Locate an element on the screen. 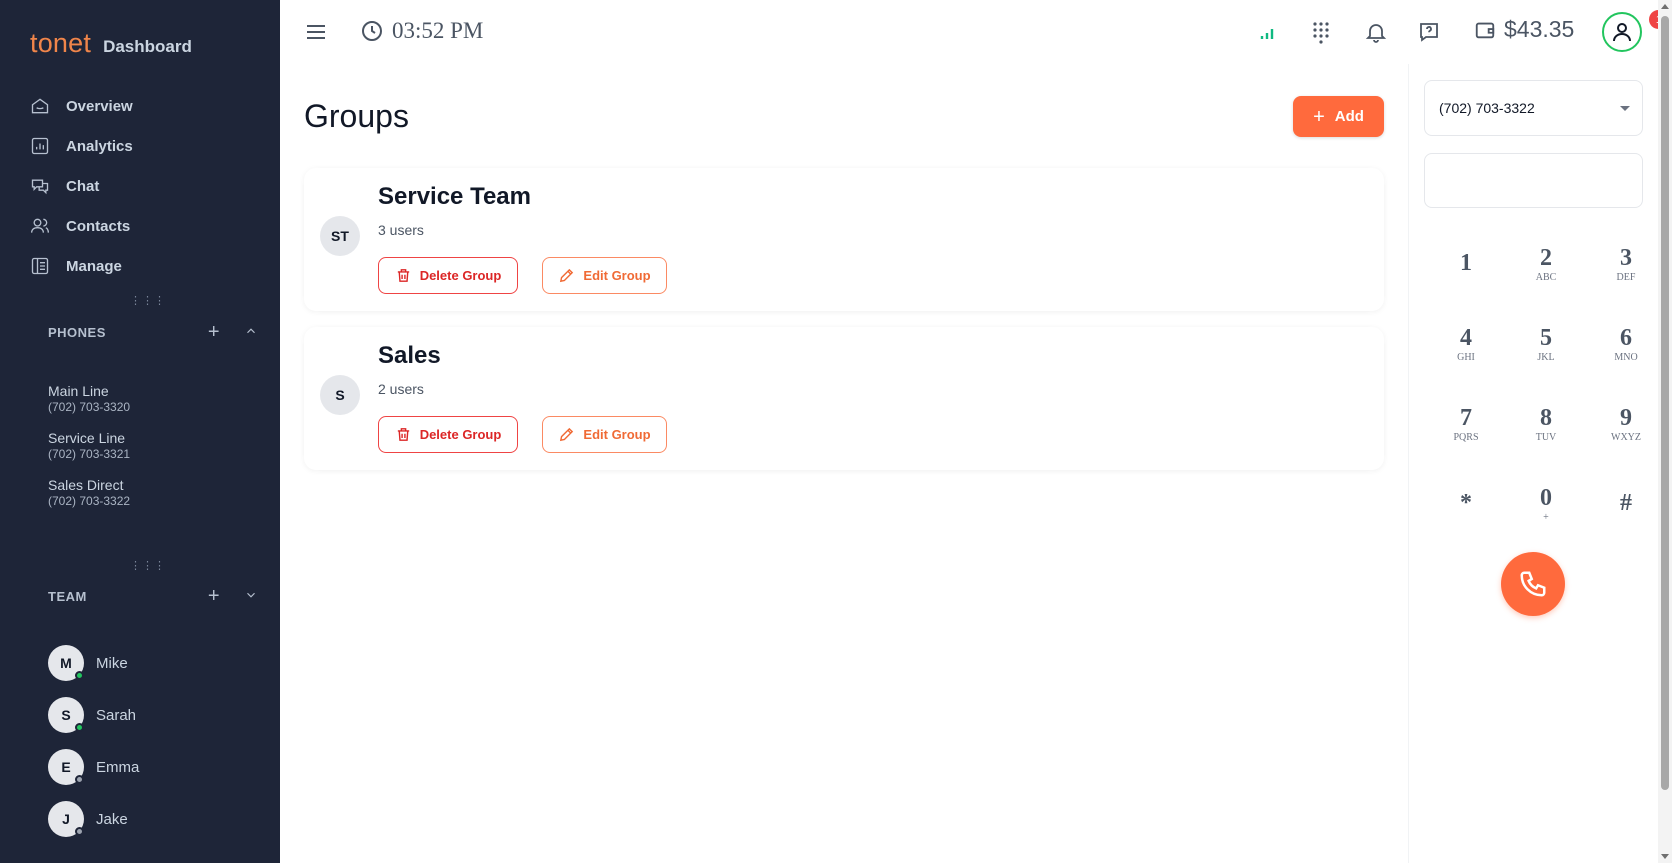 The height and width of the screenshot is (863, 1672). key-hash: # is located at coordinates (1626, 504).